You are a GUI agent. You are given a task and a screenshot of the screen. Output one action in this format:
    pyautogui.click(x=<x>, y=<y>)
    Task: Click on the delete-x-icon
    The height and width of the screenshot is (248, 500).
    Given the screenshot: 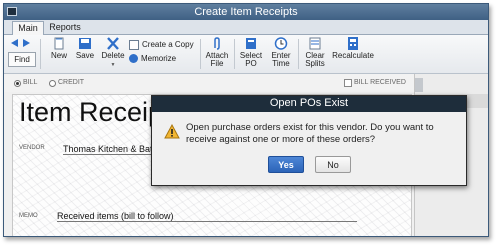 What is the action you would take?
    pyautogui.click(x=113, y=43)
    